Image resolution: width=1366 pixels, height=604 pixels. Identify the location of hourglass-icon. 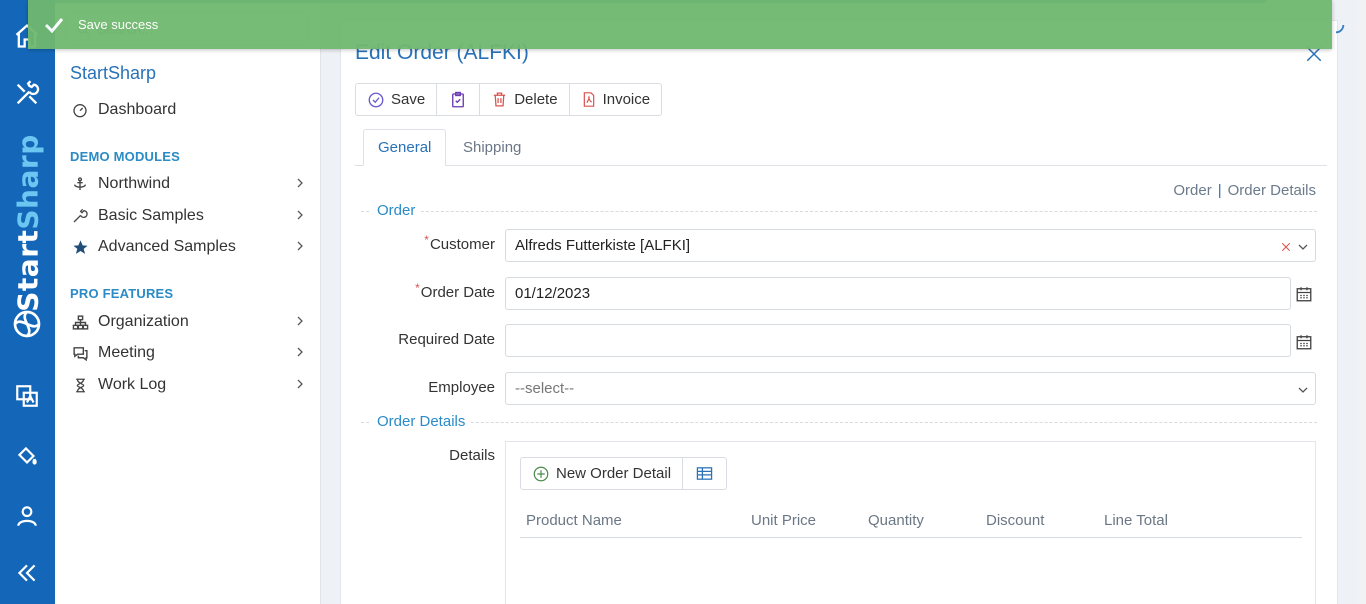
(80, 385).